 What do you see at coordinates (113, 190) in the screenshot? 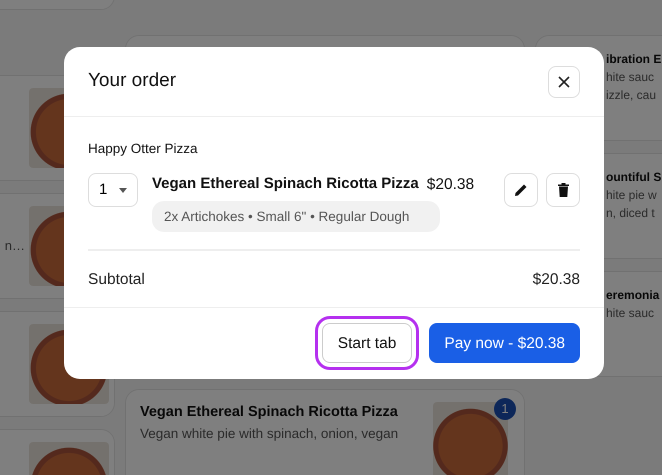
I see `quantity-select: 1` at bounding box center [113, 190].